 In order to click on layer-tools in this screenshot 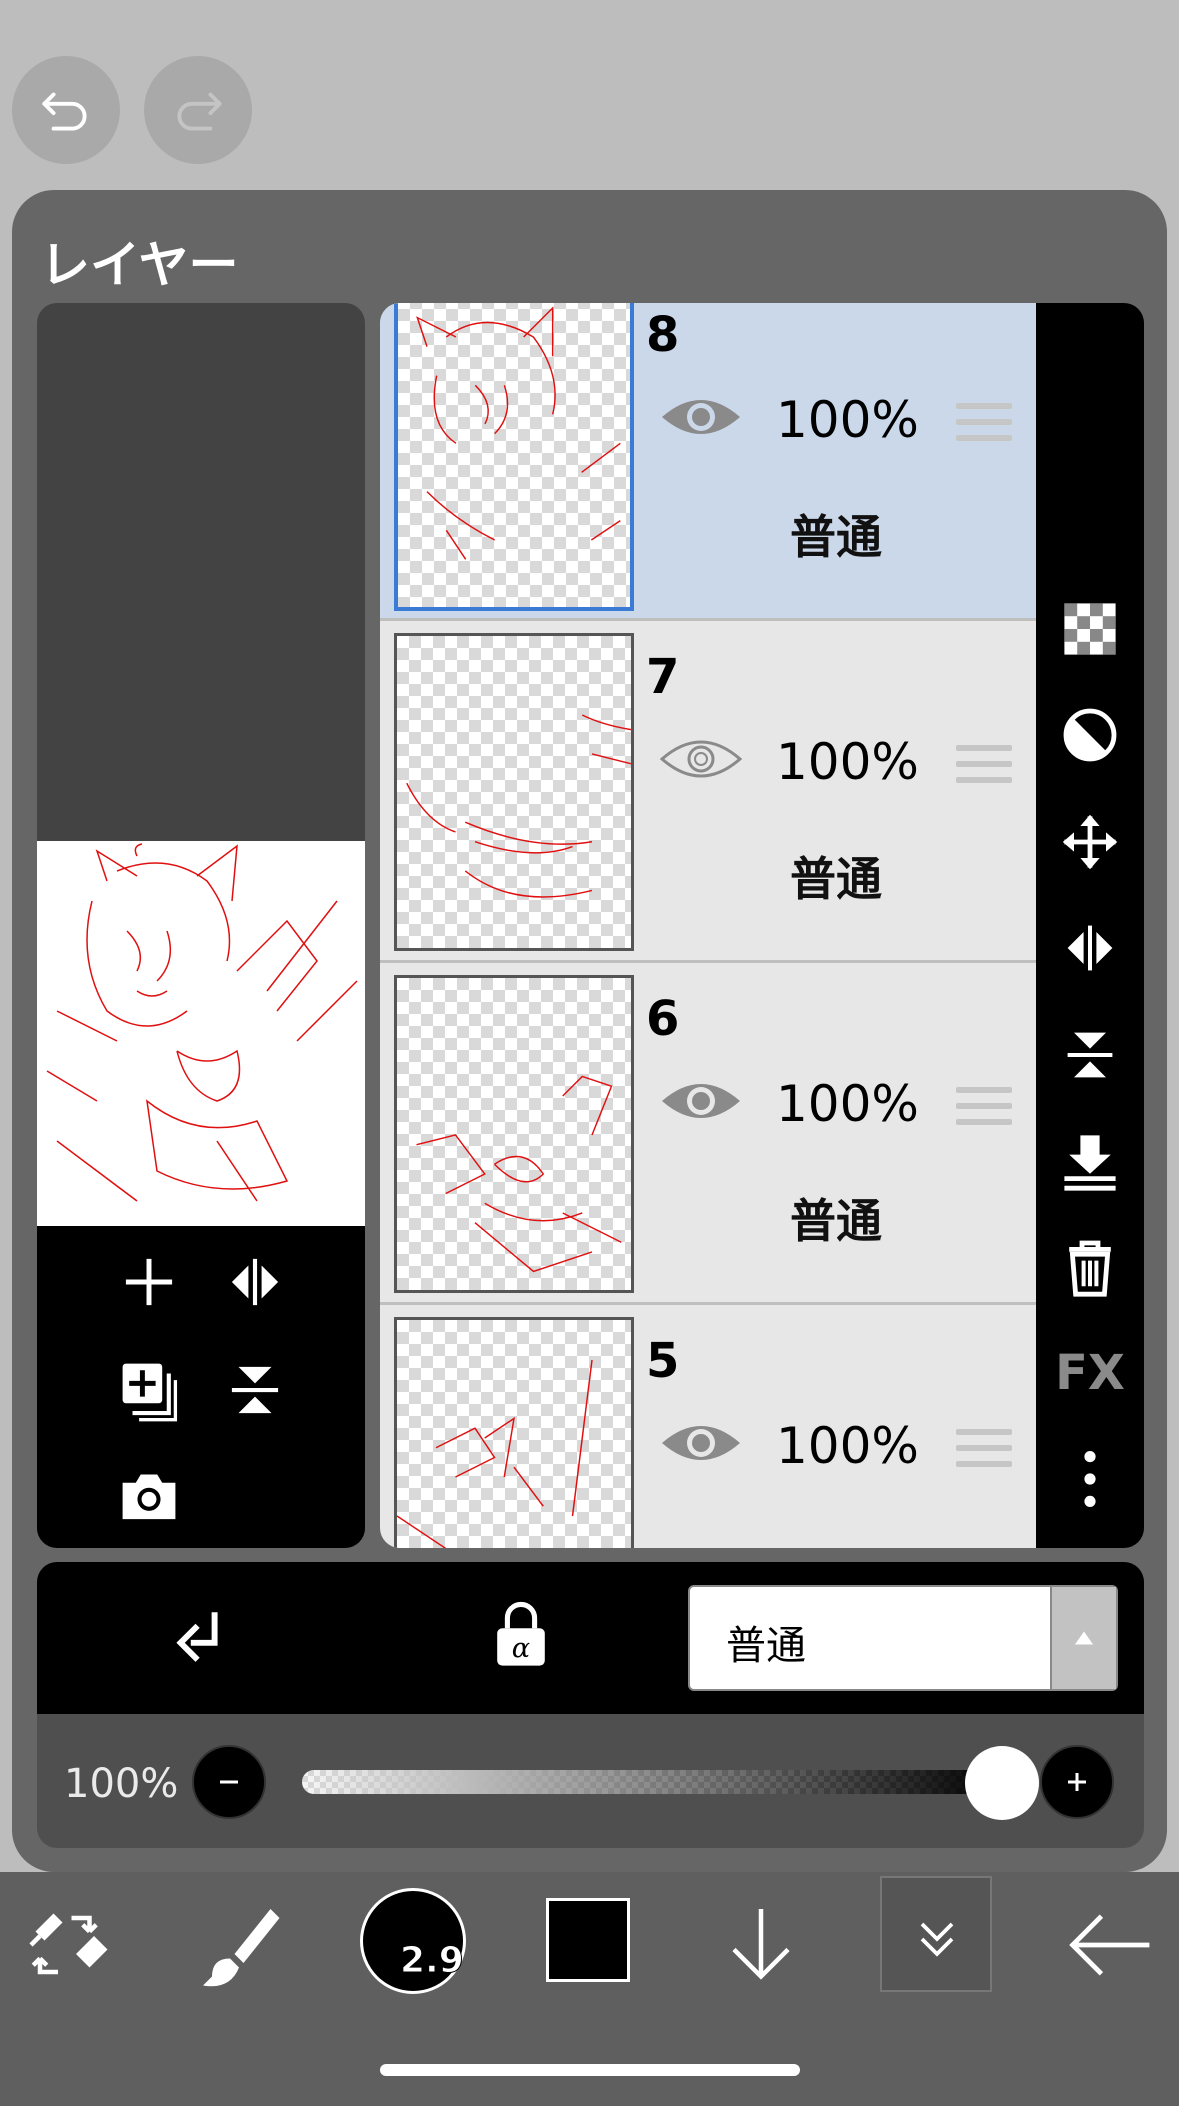, I will do `click(201, 1387)`.